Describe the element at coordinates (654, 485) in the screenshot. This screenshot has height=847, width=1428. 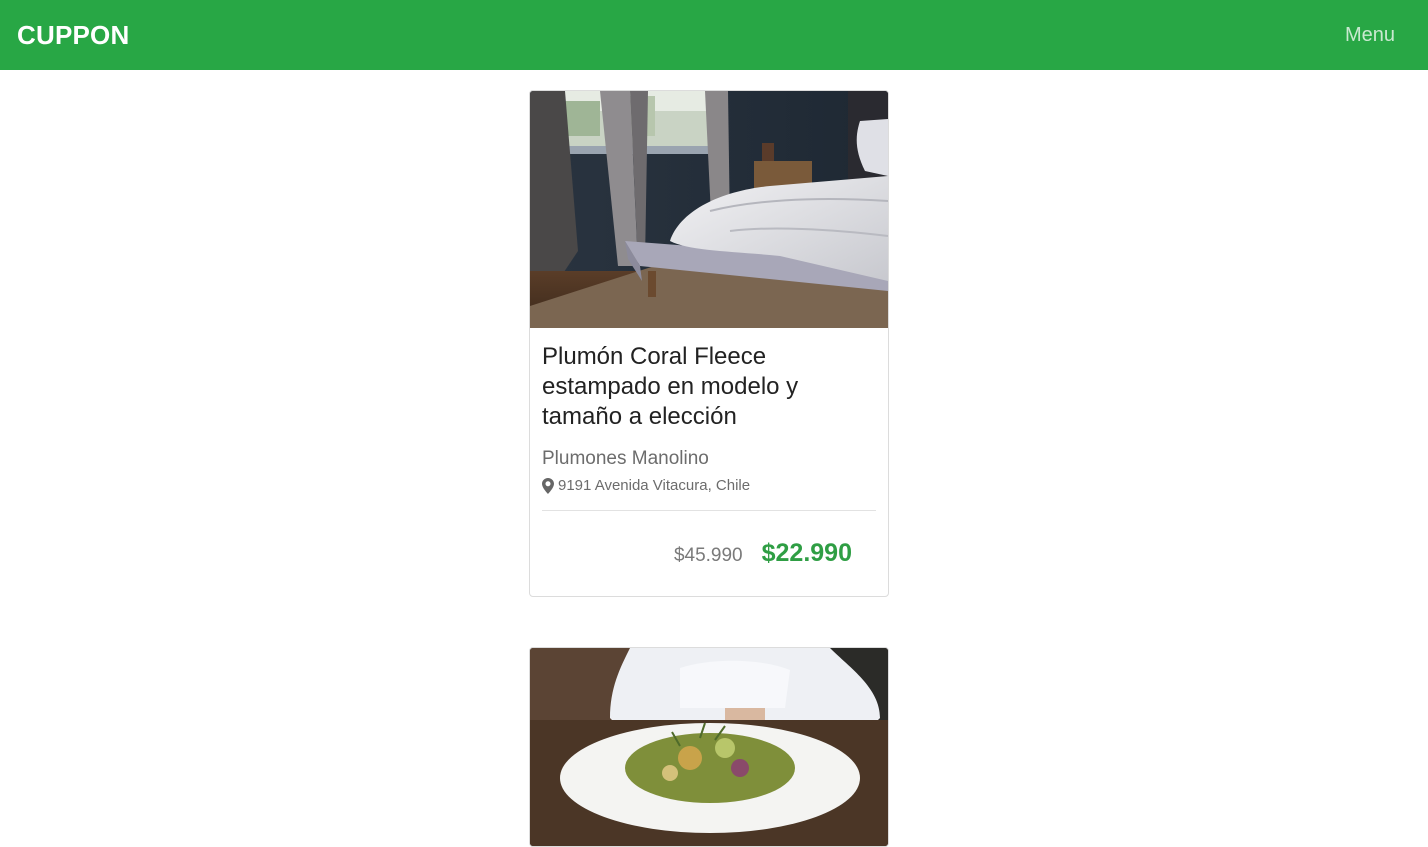
I see `location-text: 9191 Avenida Vitacura, Chile` at that location.